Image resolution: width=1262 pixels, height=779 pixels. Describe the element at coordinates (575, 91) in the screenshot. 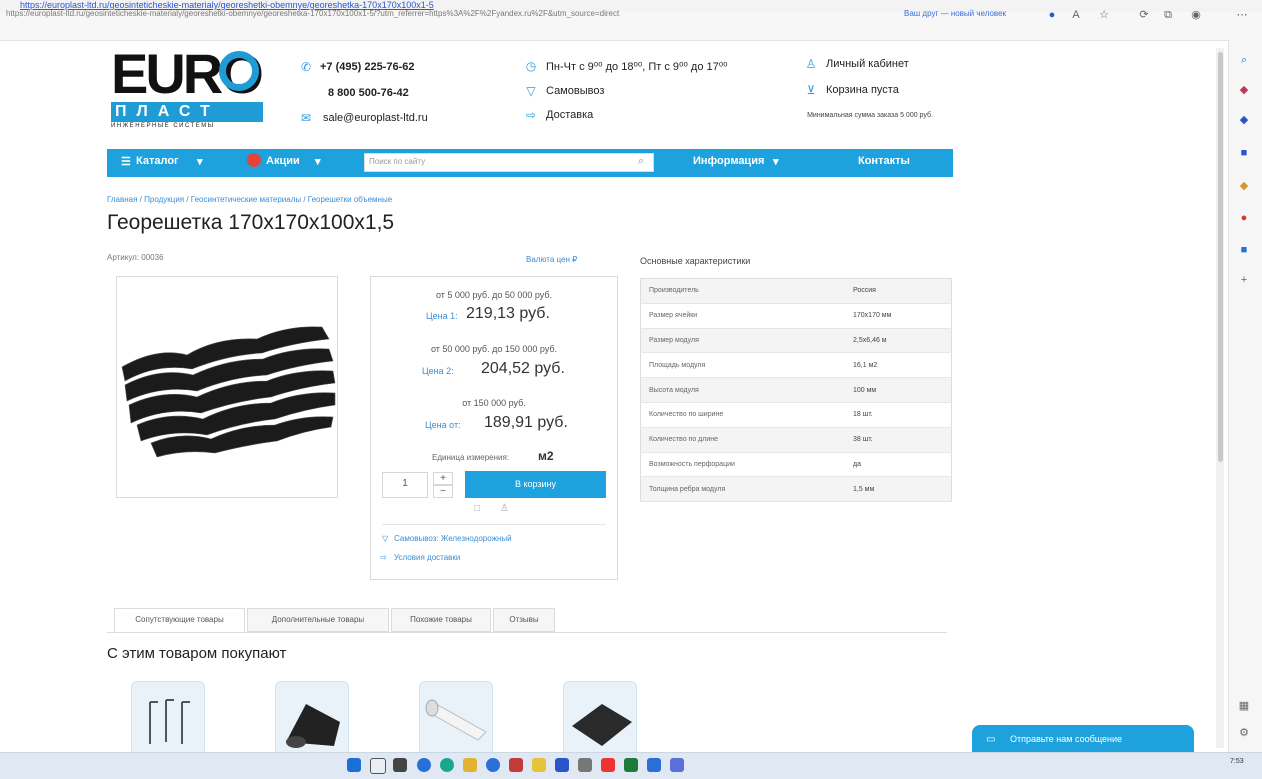

I see `pickup-link: Самовывоз` at that location.